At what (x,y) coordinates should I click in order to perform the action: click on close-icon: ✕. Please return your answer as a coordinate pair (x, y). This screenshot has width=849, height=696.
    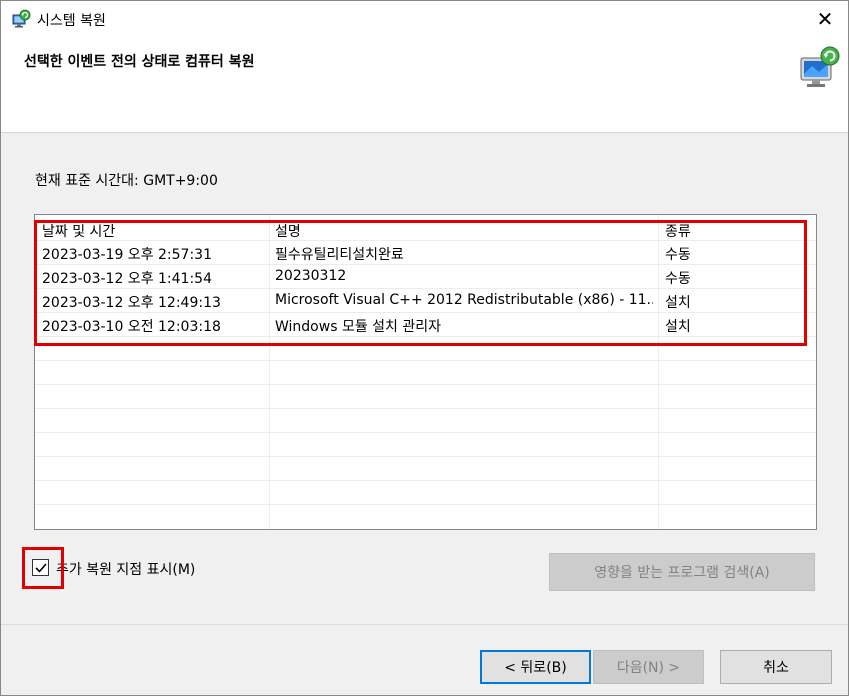
    Looking at the image, I should click on (825, 19).